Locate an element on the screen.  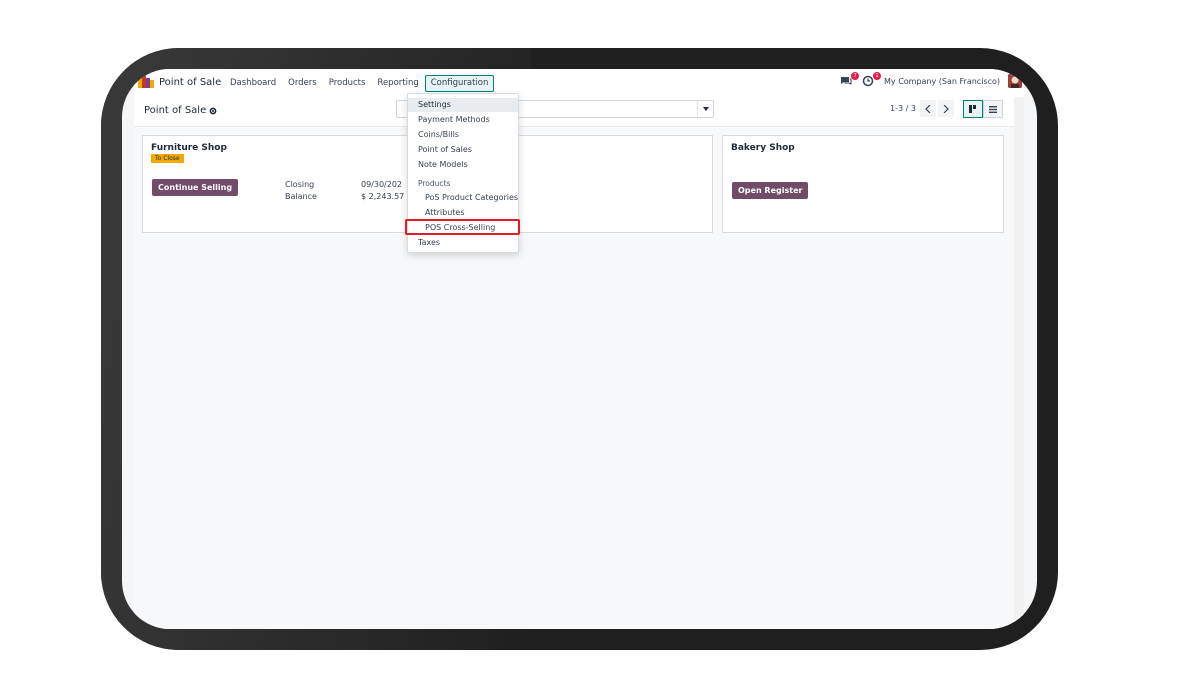
balance-label: Balance is located at coordinates (301, 196).